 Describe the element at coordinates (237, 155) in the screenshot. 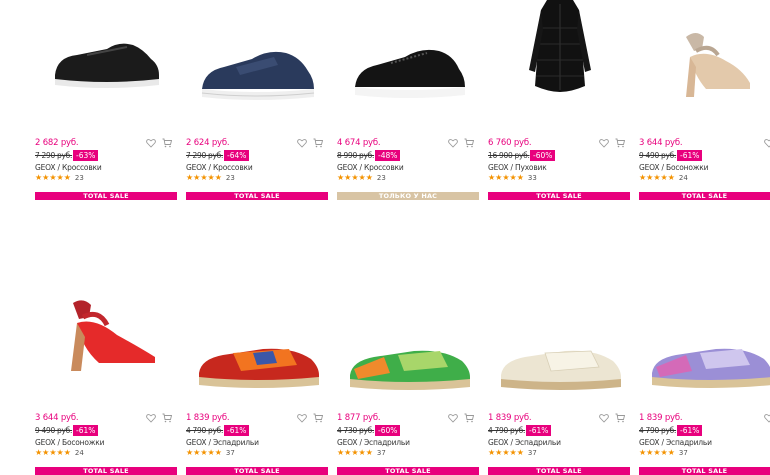

I see `discount-badge: -64%` at that location.